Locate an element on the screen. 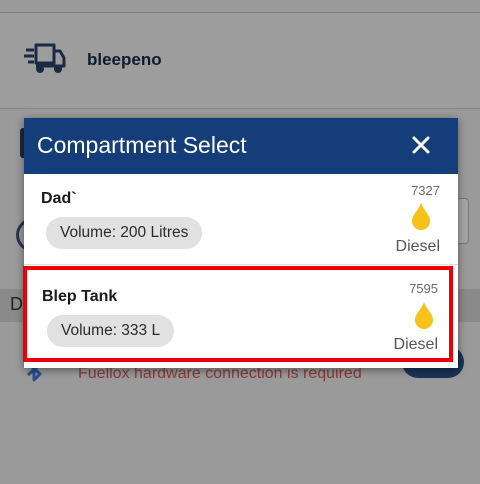 The height and width of the screenshot is (484, 480). dialog-title: Compartment Select is located at coordinates (142, 145).